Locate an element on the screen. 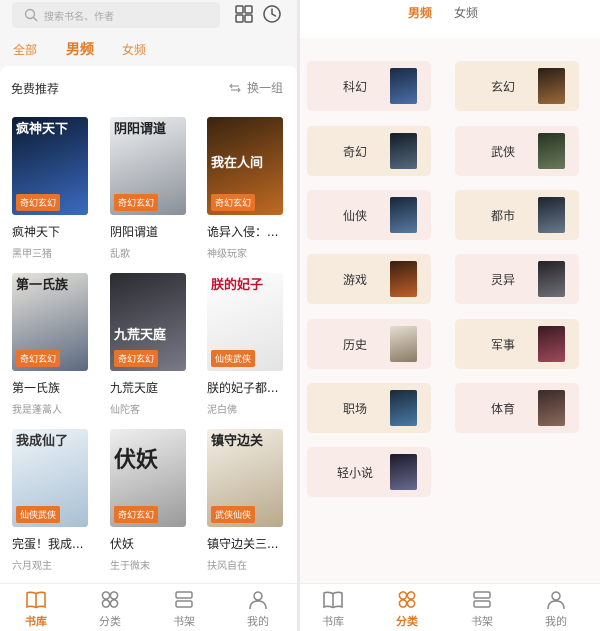 Image resolution: width=600 pixels, height=631 pixels. book-item: 第一氏族 奇幻玄幻 第一氏族 我是蓬蒿人 is located at coordinates (50, 344).